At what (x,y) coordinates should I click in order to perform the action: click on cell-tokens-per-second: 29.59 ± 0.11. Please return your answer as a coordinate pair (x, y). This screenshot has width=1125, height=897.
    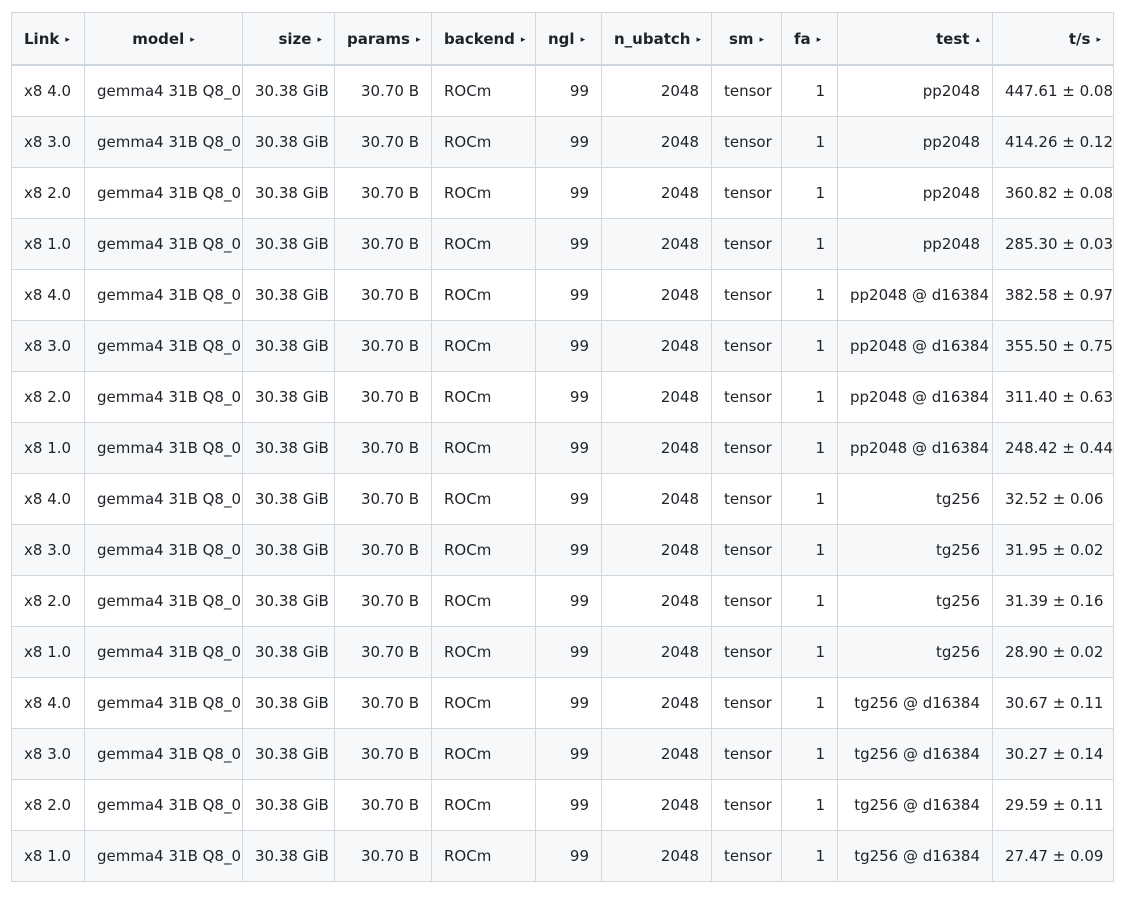
    Looking at the image, I should click on (1053, 805).